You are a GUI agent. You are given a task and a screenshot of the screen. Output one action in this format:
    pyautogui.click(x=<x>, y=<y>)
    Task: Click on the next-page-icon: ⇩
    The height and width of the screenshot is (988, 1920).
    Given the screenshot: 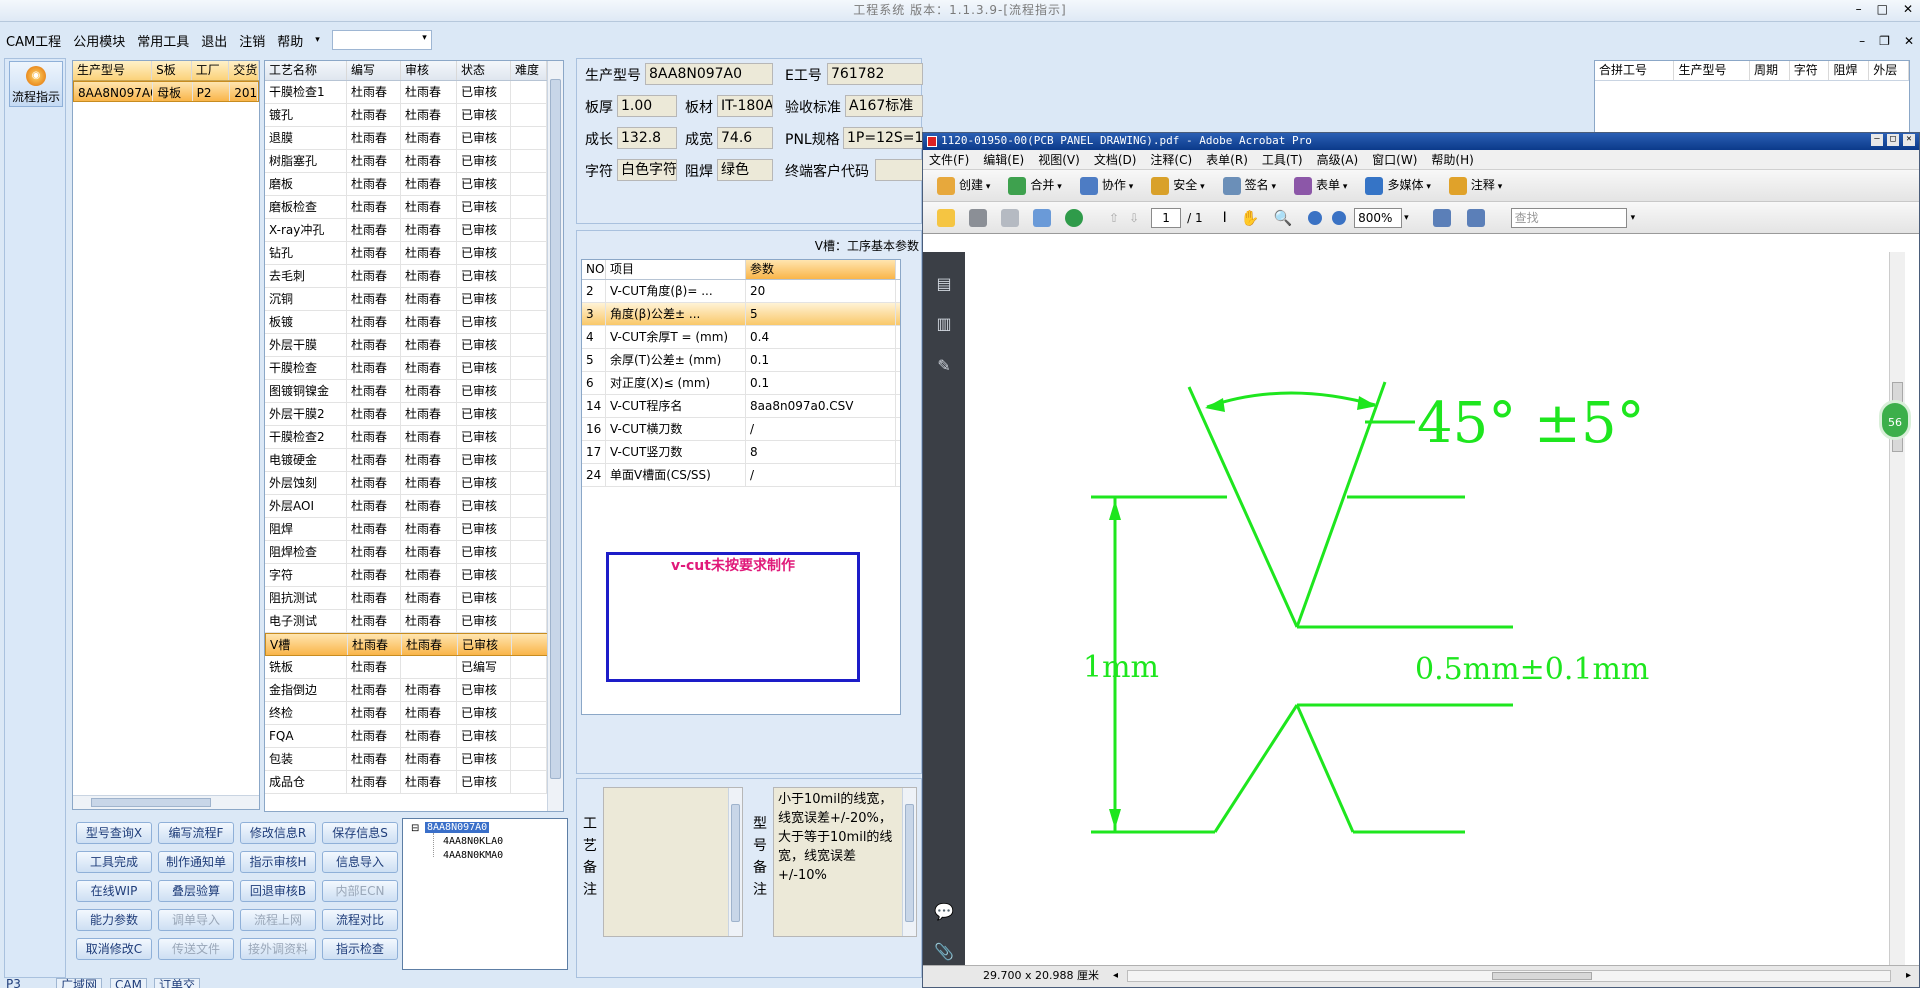 What is the action you would take?
    pyautogui.click(x=1134, y=218)
    